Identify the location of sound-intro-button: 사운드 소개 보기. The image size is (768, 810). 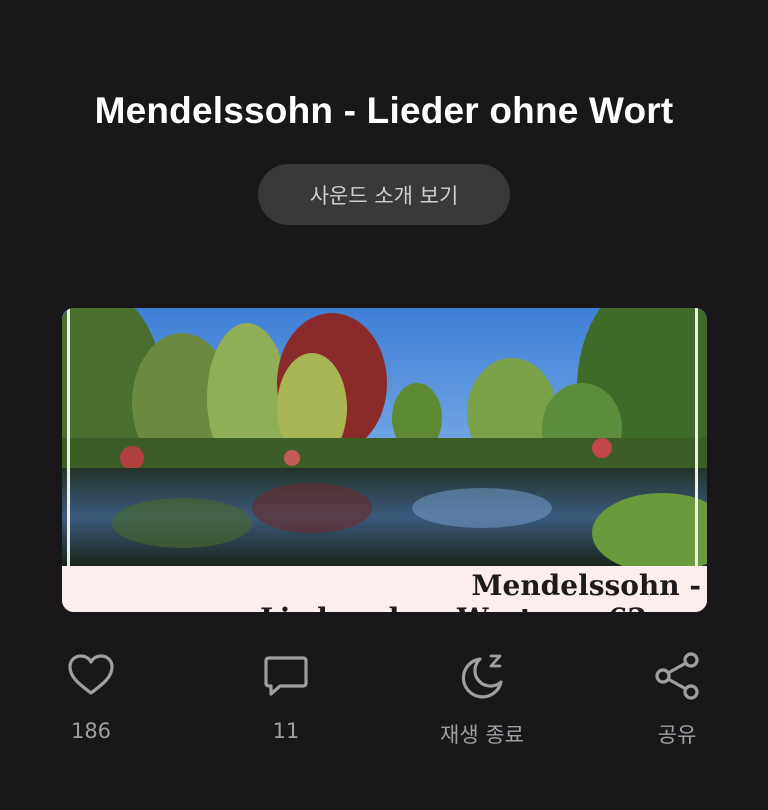
(384, 194).